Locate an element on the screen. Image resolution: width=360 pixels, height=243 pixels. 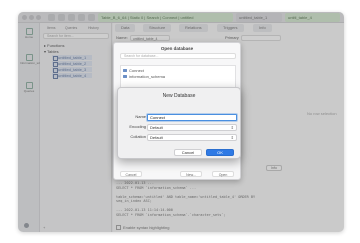
new-database-title: New Database is located at coordinates (179, 96).